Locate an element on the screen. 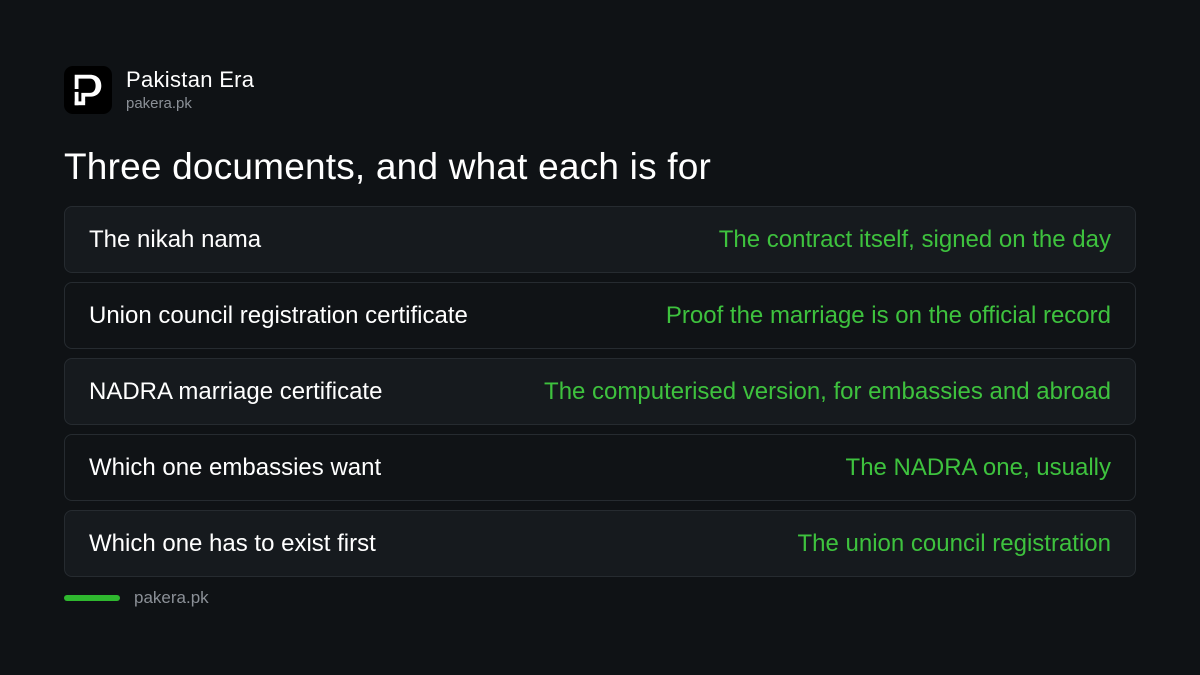 The width and height of the screenshot is (1200, 675). row-value: The contract itself, signed on the day is located at coordinates (914, 239).